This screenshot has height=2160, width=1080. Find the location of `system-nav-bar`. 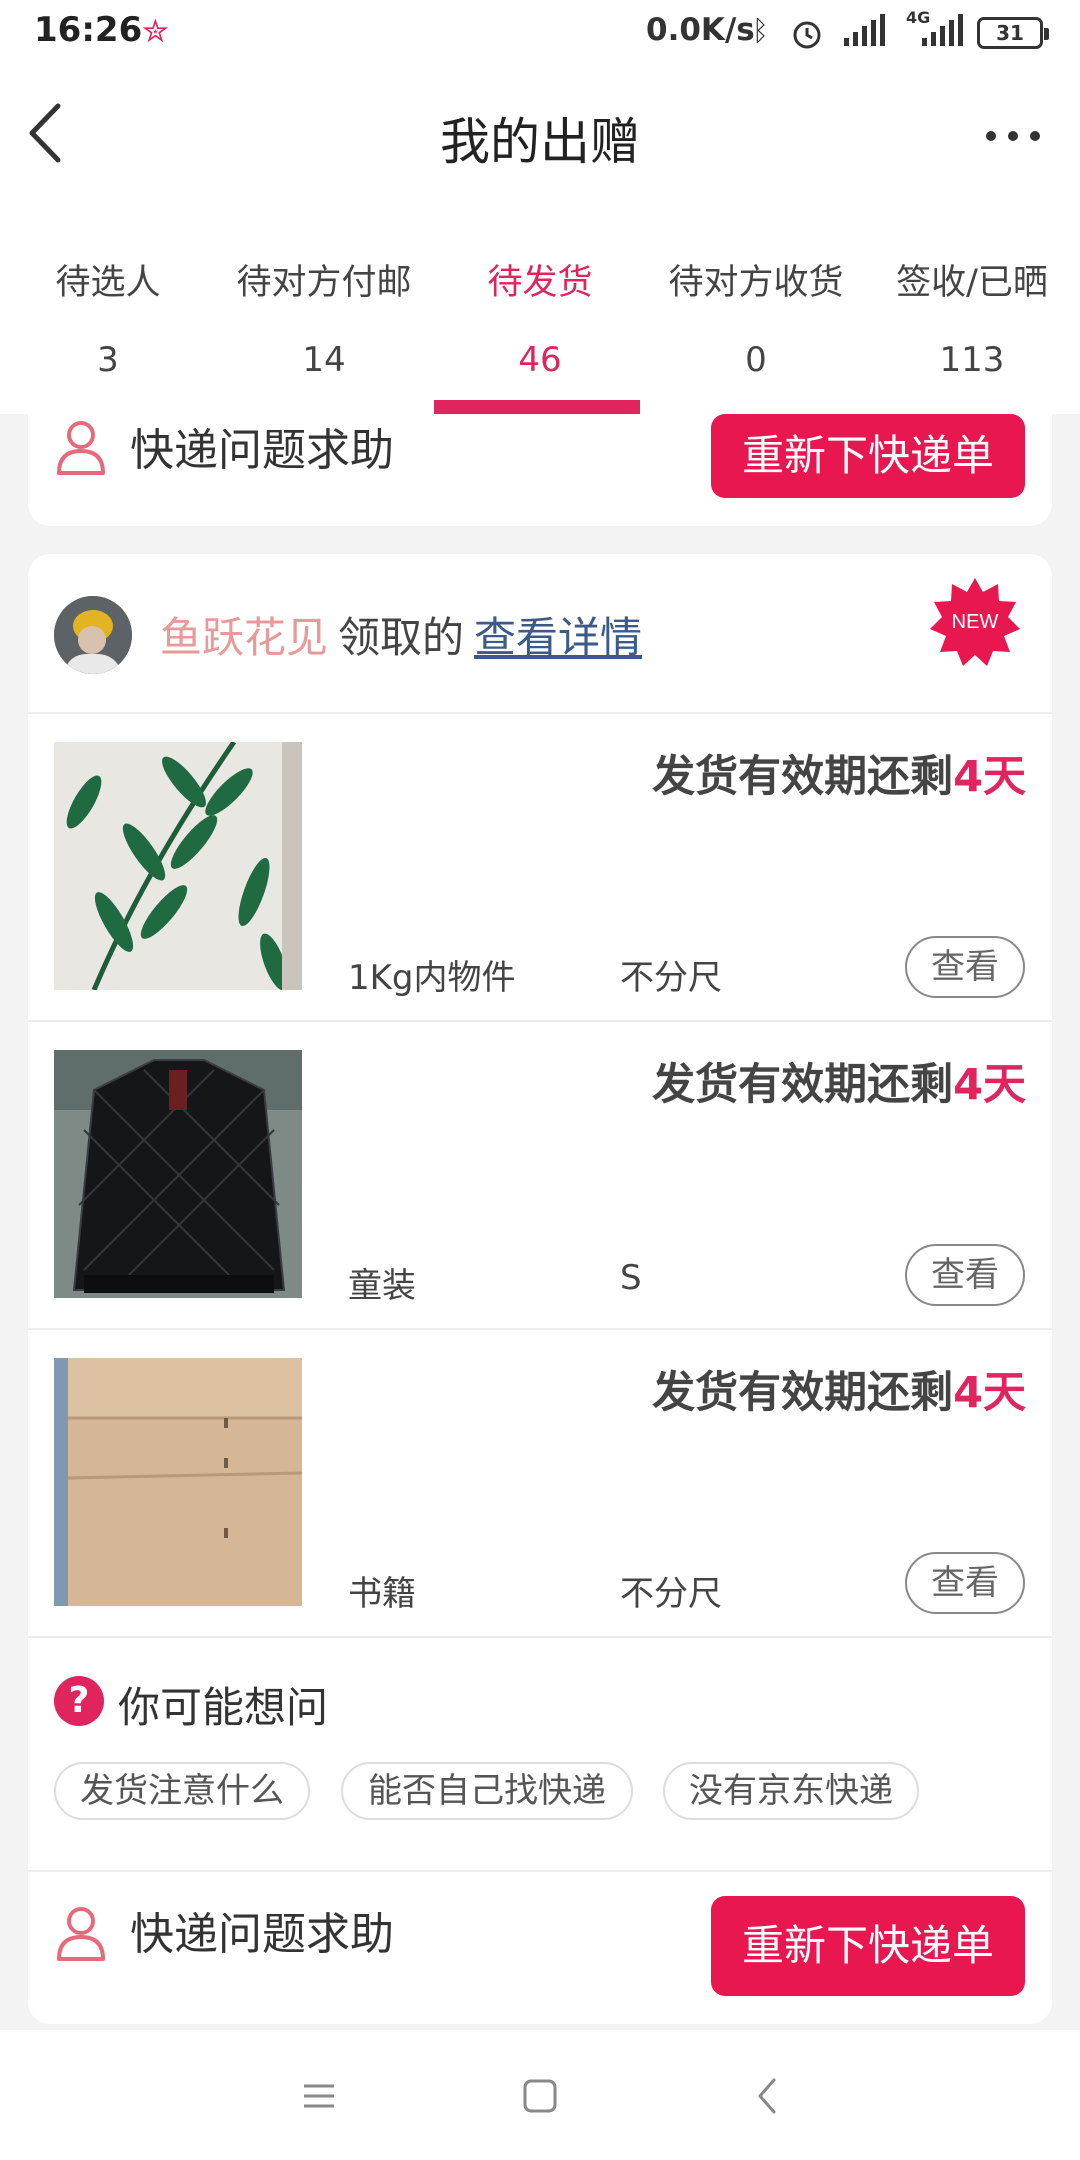

system-nav-bar is located at coordinates (540, 2095).